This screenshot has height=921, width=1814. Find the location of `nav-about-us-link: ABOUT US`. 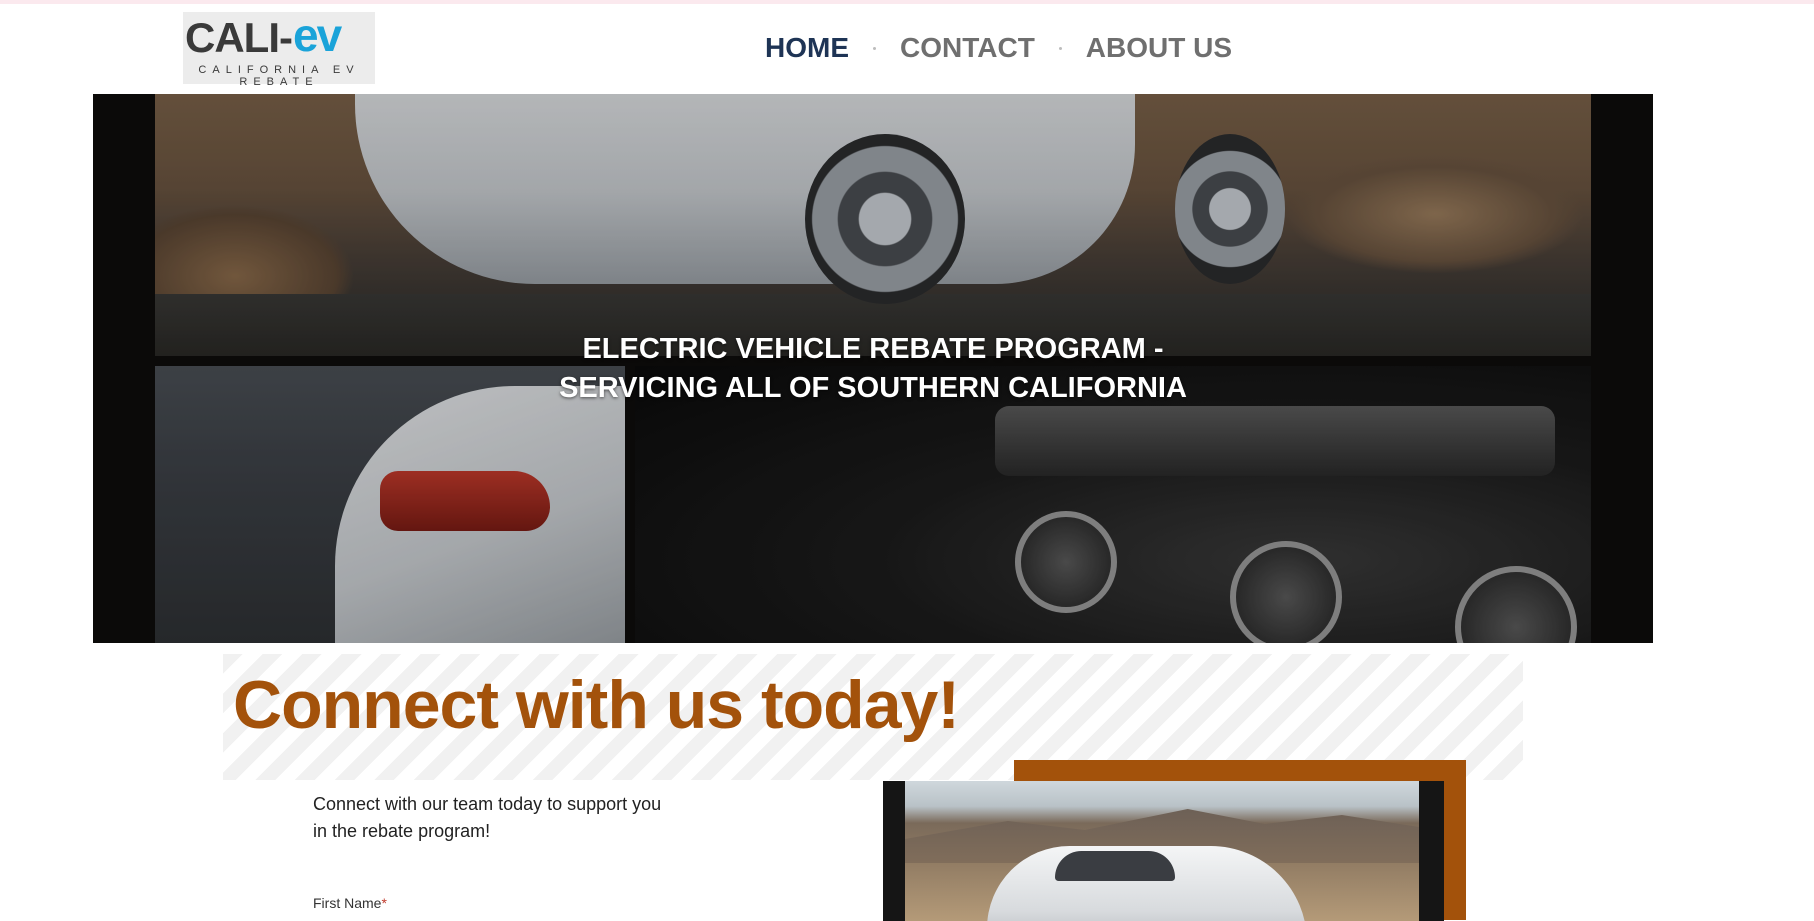

nav-about-us-link: ABOUT US is located at coordinates (1159, 48).